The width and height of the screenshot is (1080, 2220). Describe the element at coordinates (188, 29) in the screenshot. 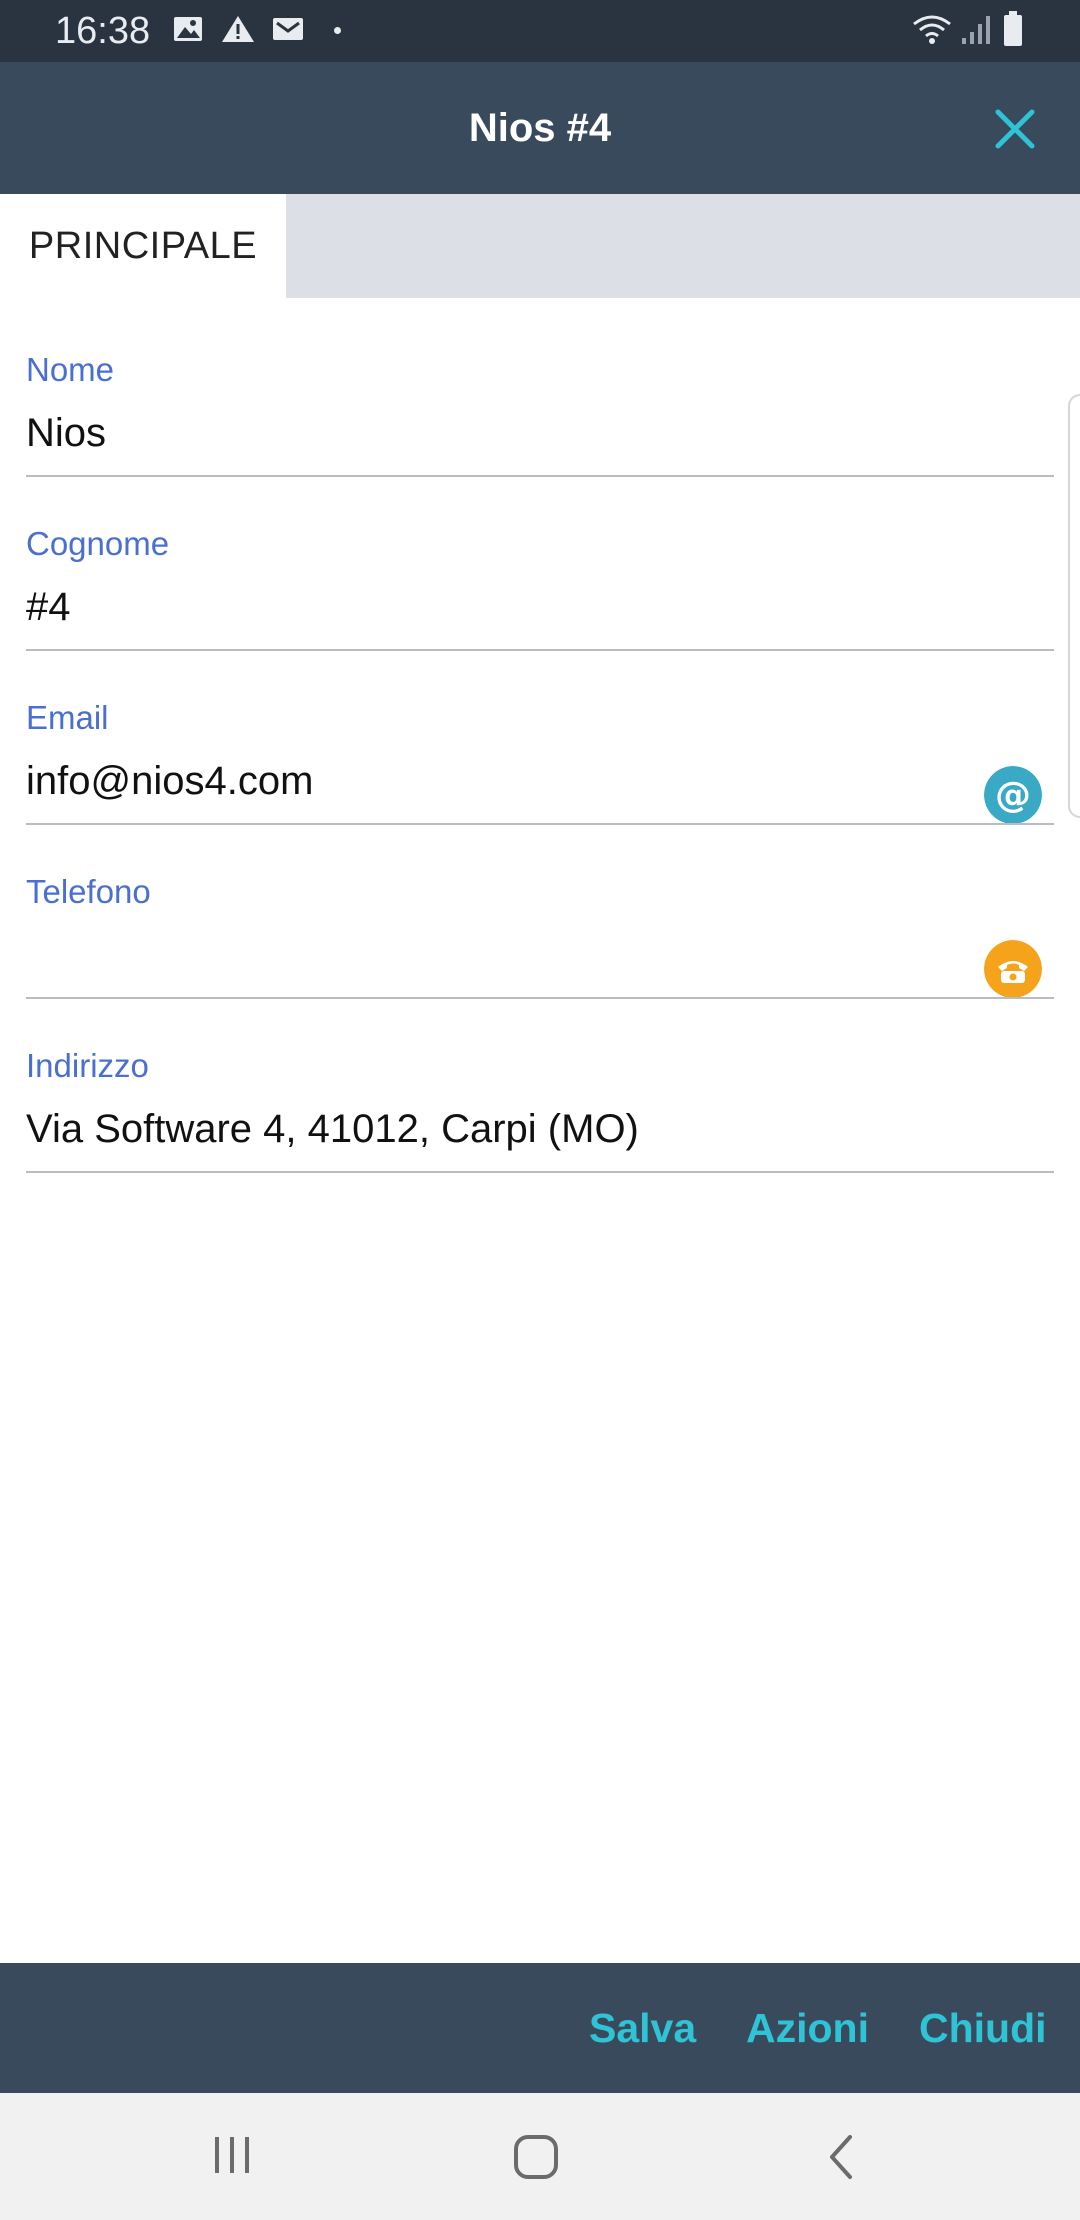

I see `image-icon` at that location.